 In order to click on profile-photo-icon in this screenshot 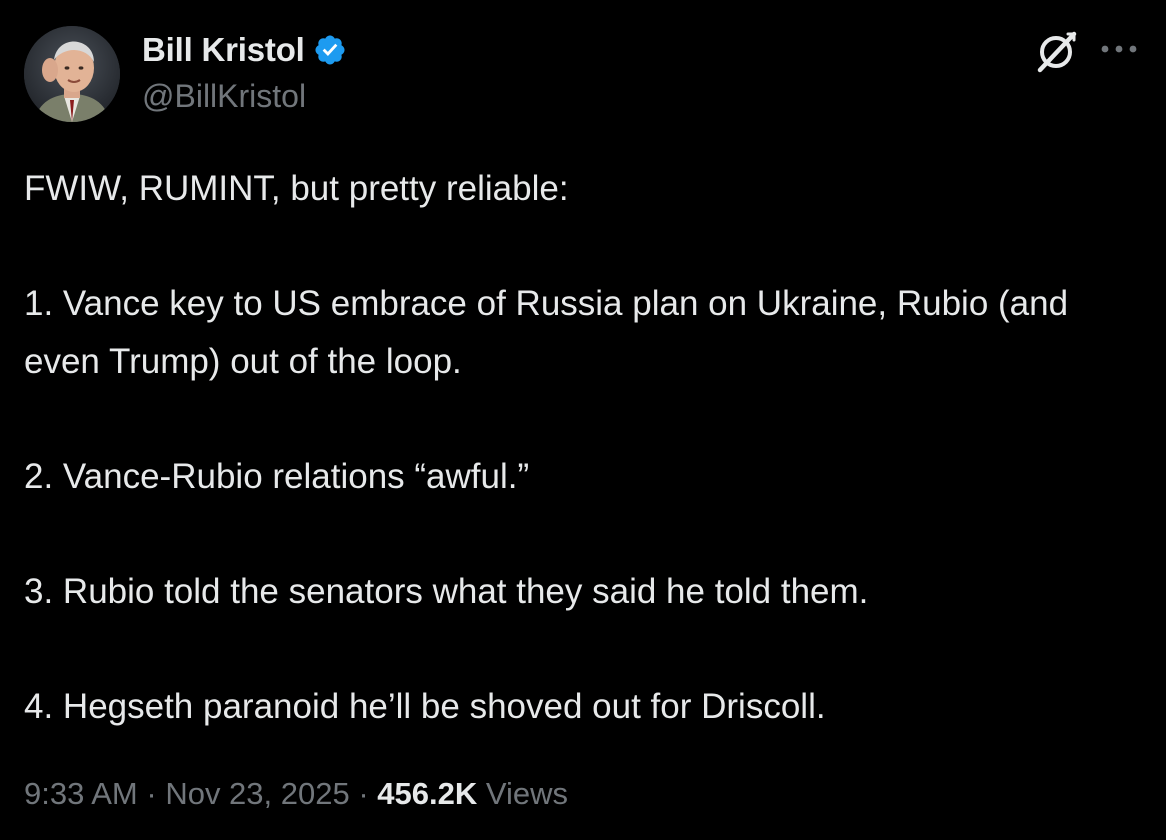, I will do `click(72, 74)`.